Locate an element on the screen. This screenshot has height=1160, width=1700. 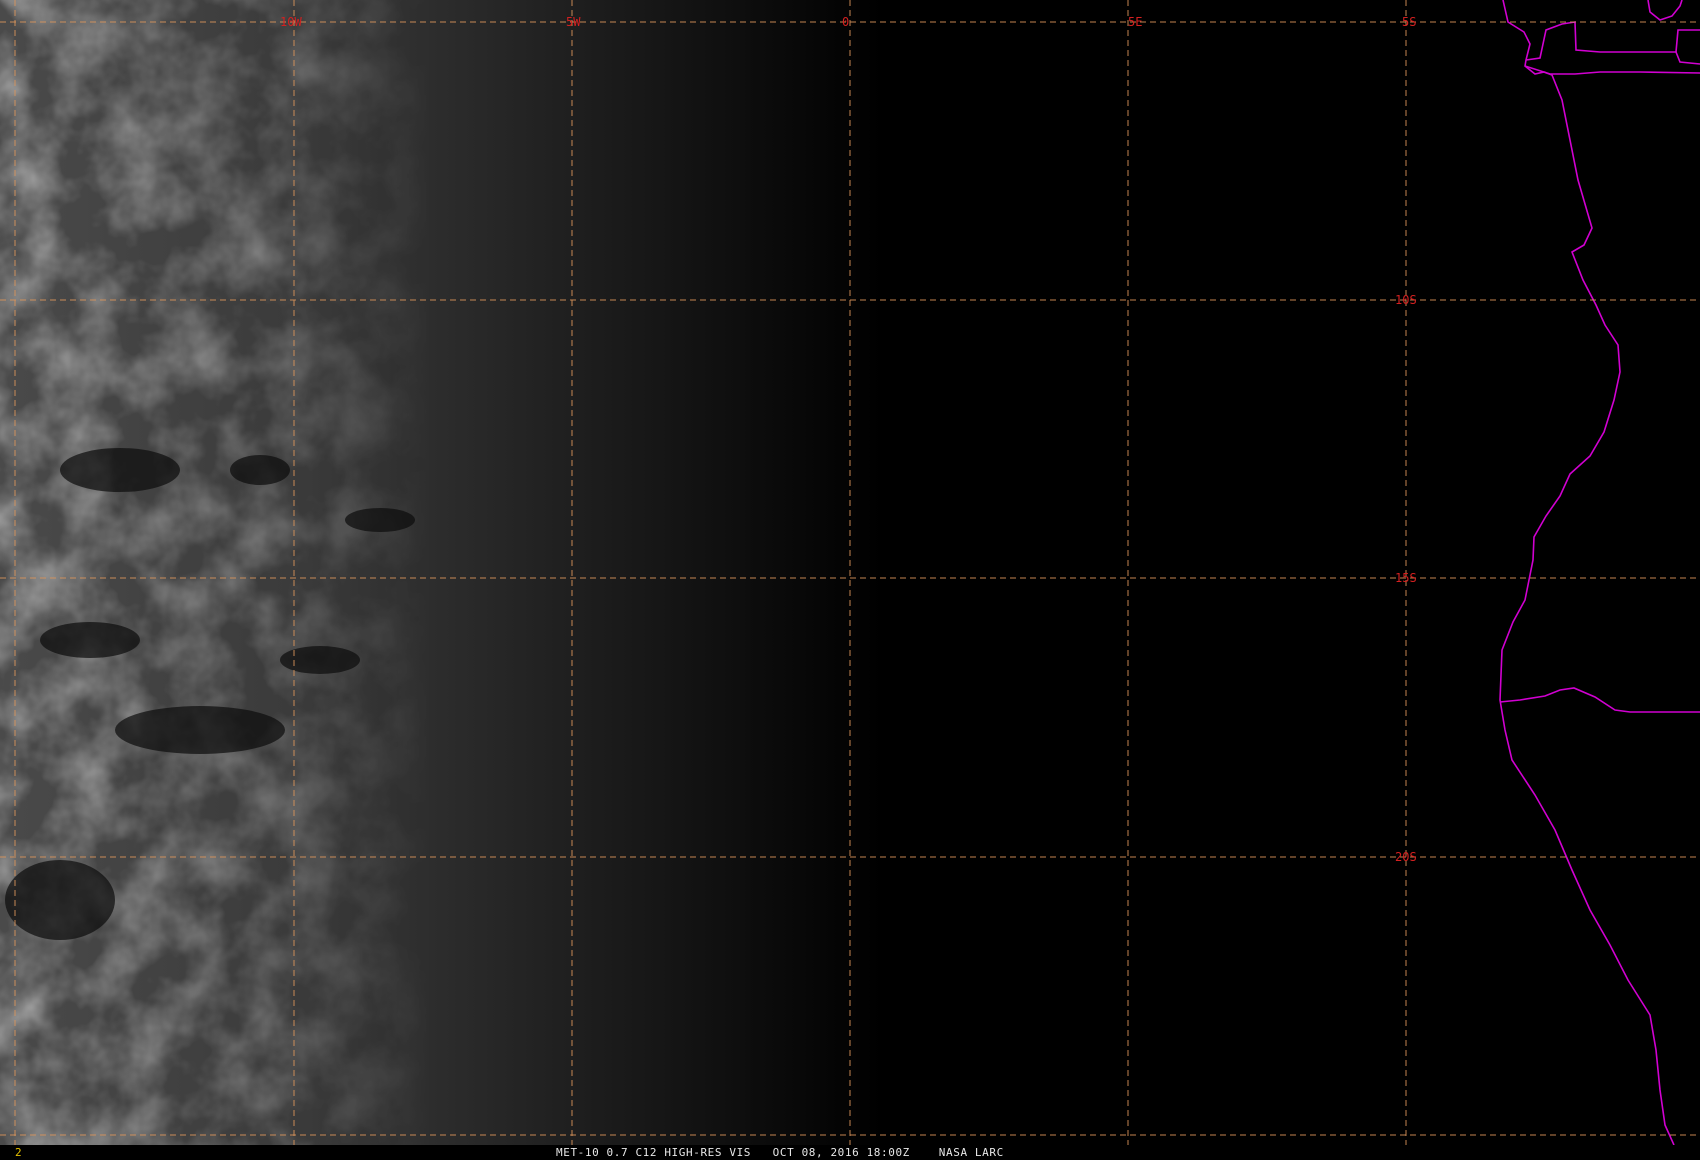
lat-label-5s: 5S is located at coordinates (1409, 22).